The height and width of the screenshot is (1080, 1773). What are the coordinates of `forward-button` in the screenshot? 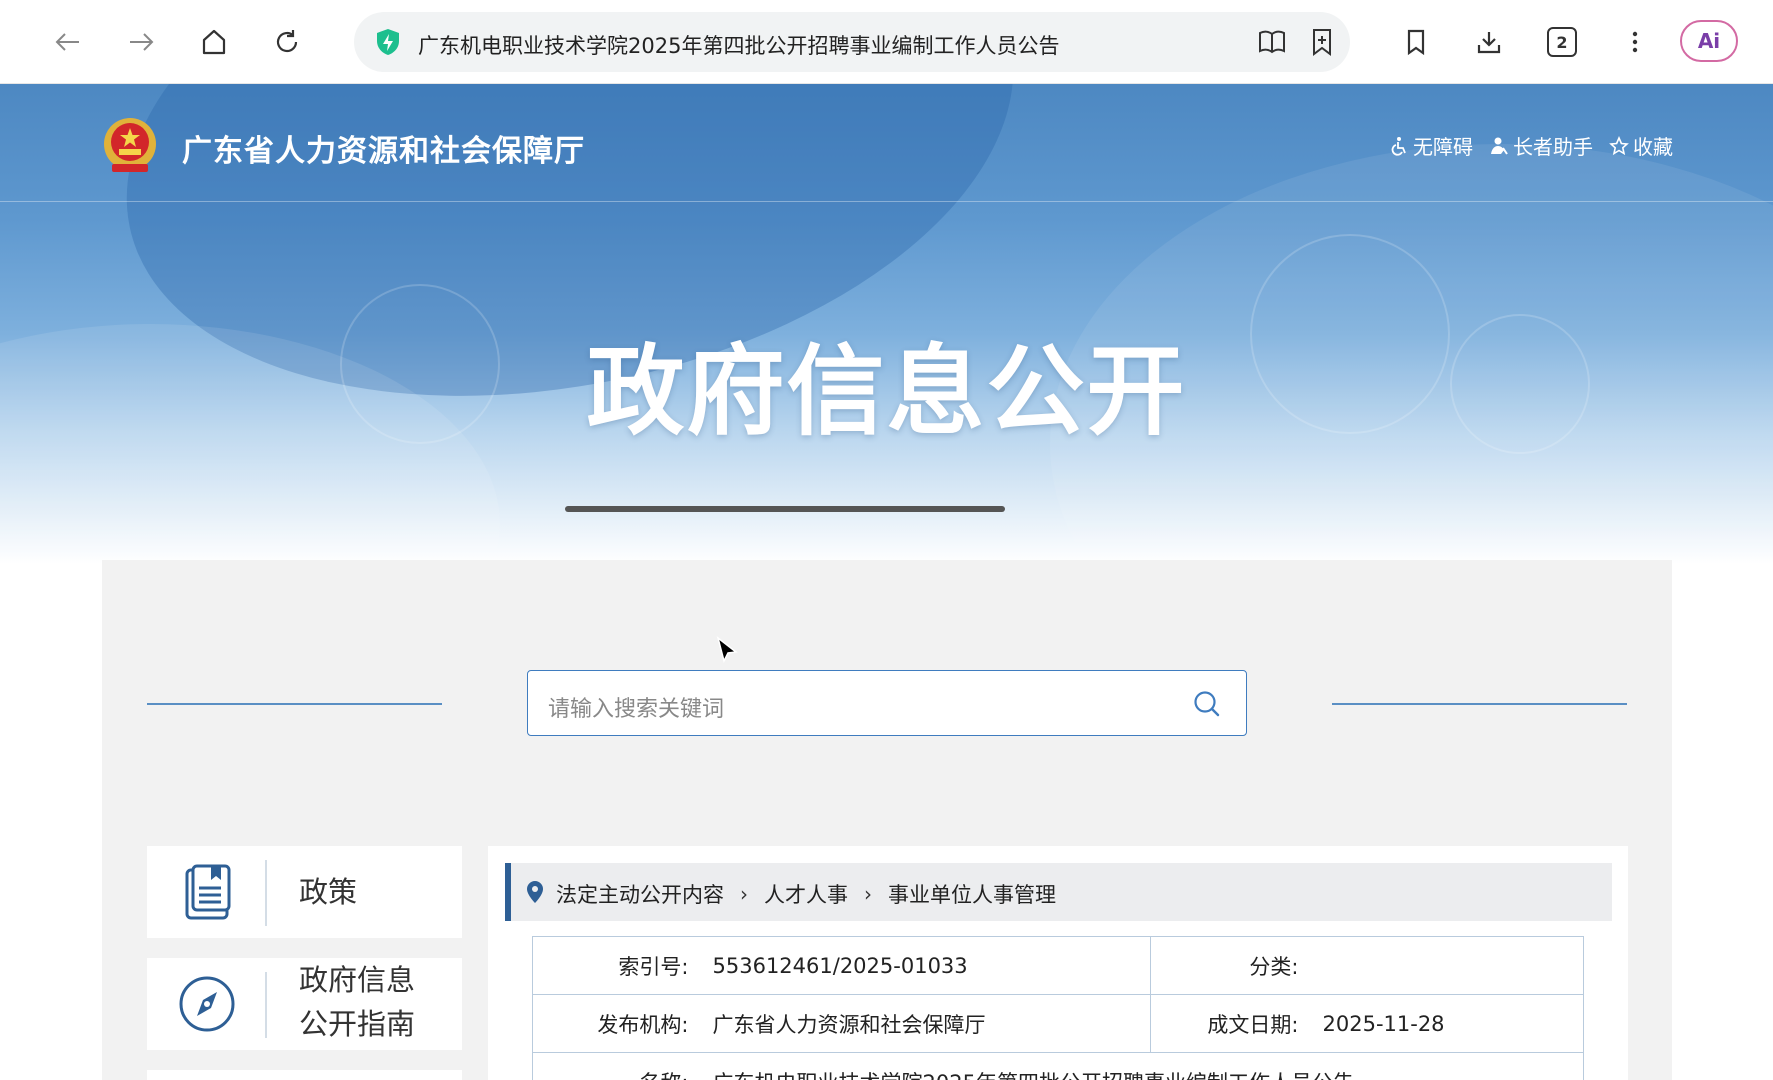 It's located at (141, 42).